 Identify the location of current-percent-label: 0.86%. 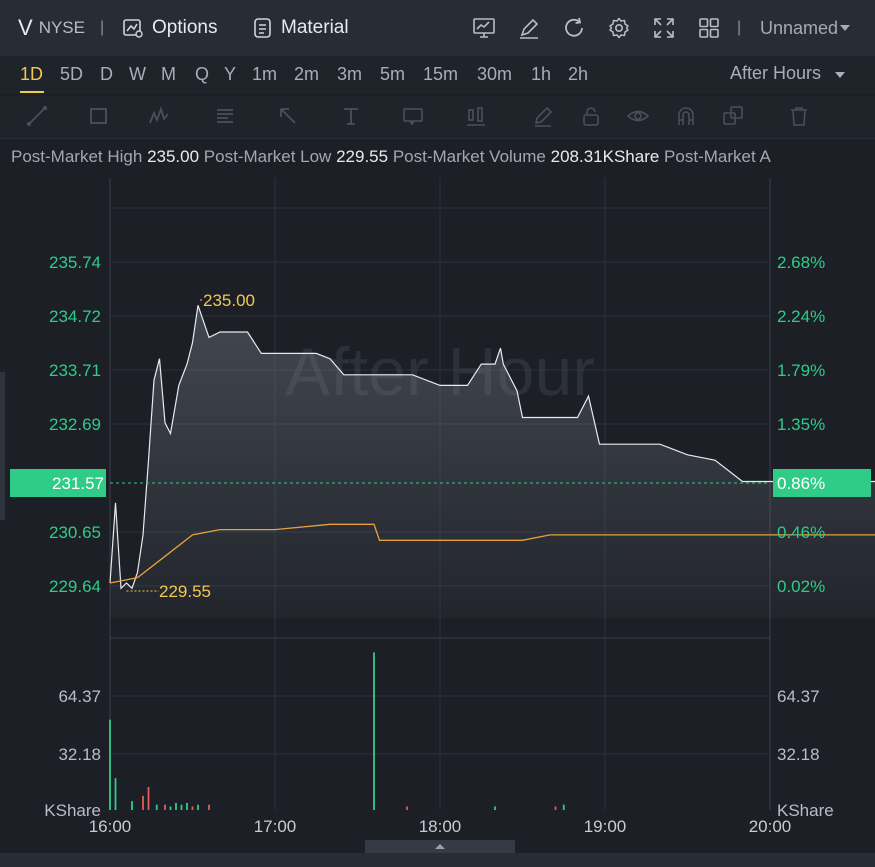
(801, 483).